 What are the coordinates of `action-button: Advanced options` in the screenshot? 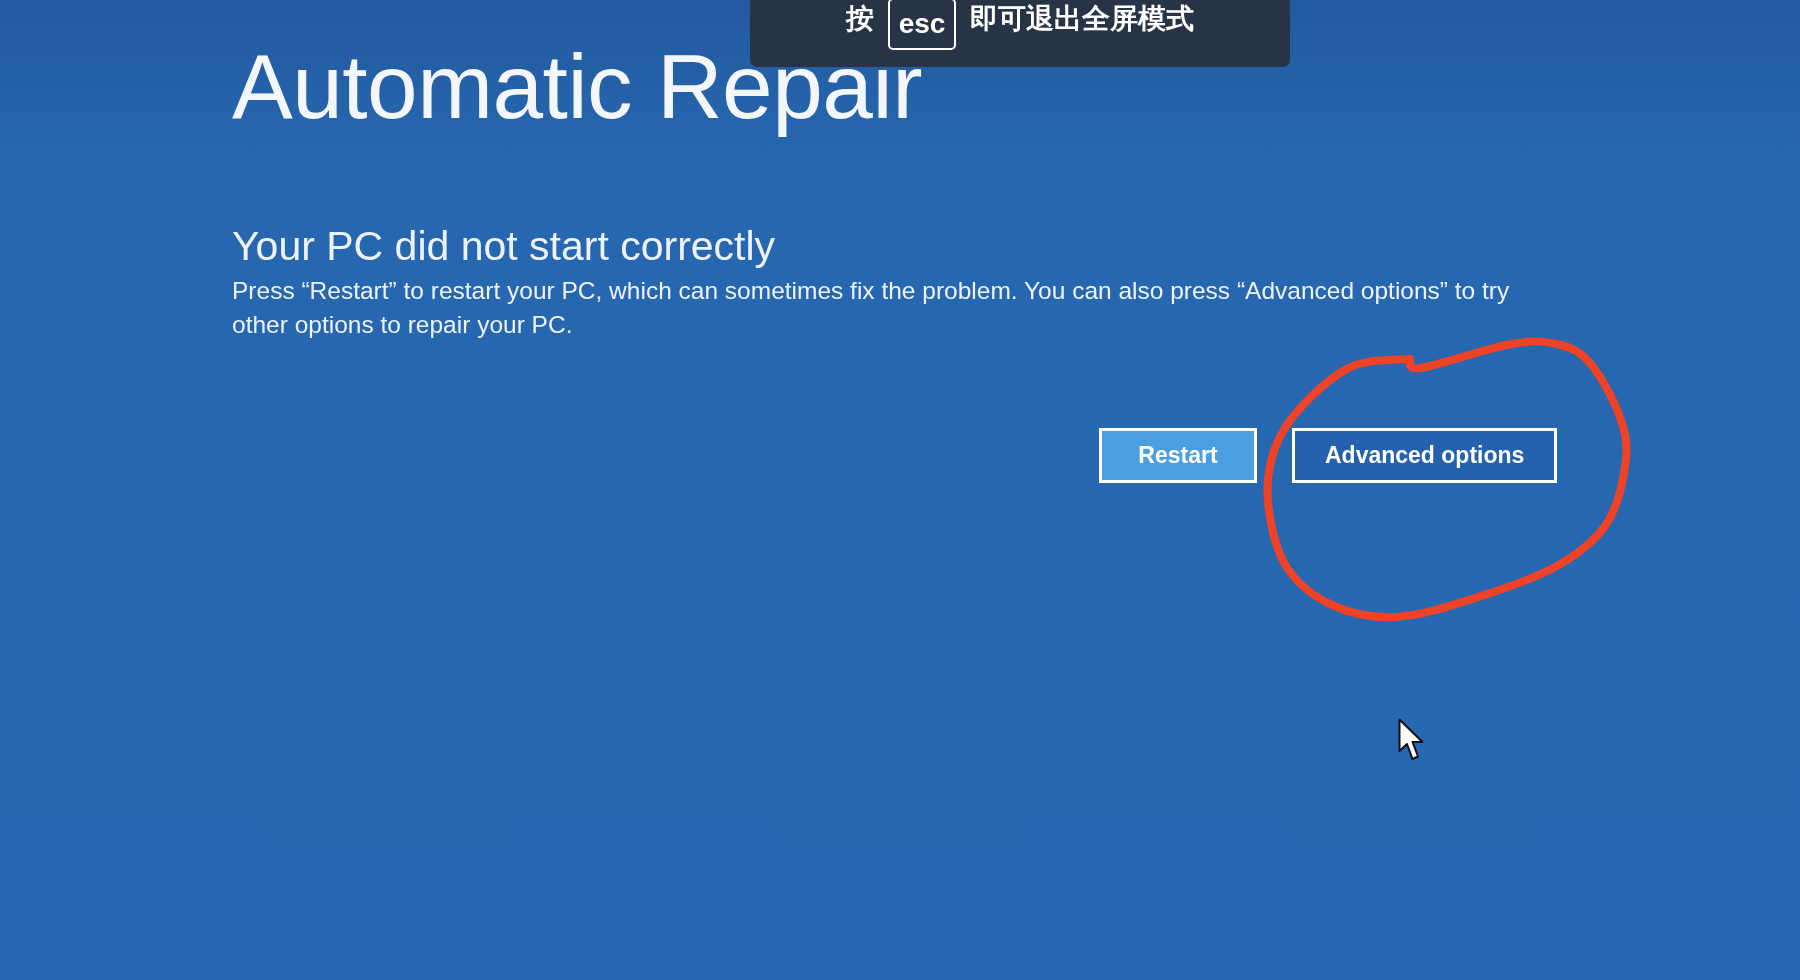 It's located at (1425, 456).